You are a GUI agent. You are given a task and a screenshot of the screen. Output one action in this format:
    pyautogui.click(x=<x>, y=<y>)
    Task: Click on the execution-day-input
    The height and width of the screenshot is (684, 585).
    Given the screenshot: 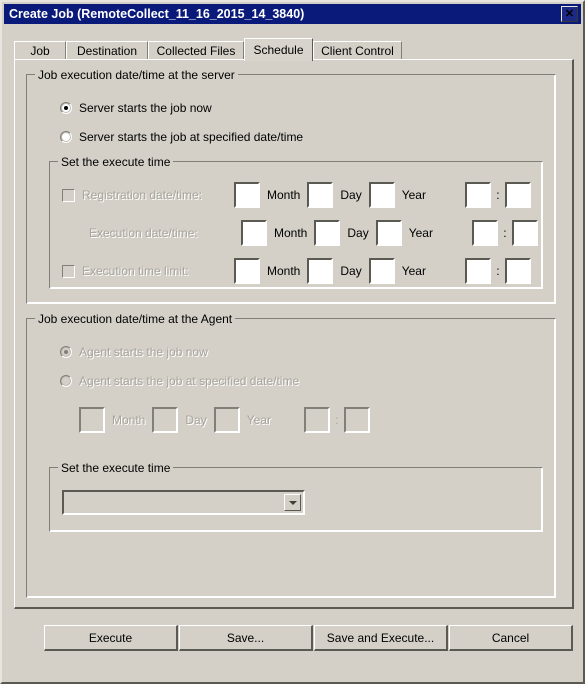 What is the action you would take?
    pyautogui.click(x=327, y=233)
    